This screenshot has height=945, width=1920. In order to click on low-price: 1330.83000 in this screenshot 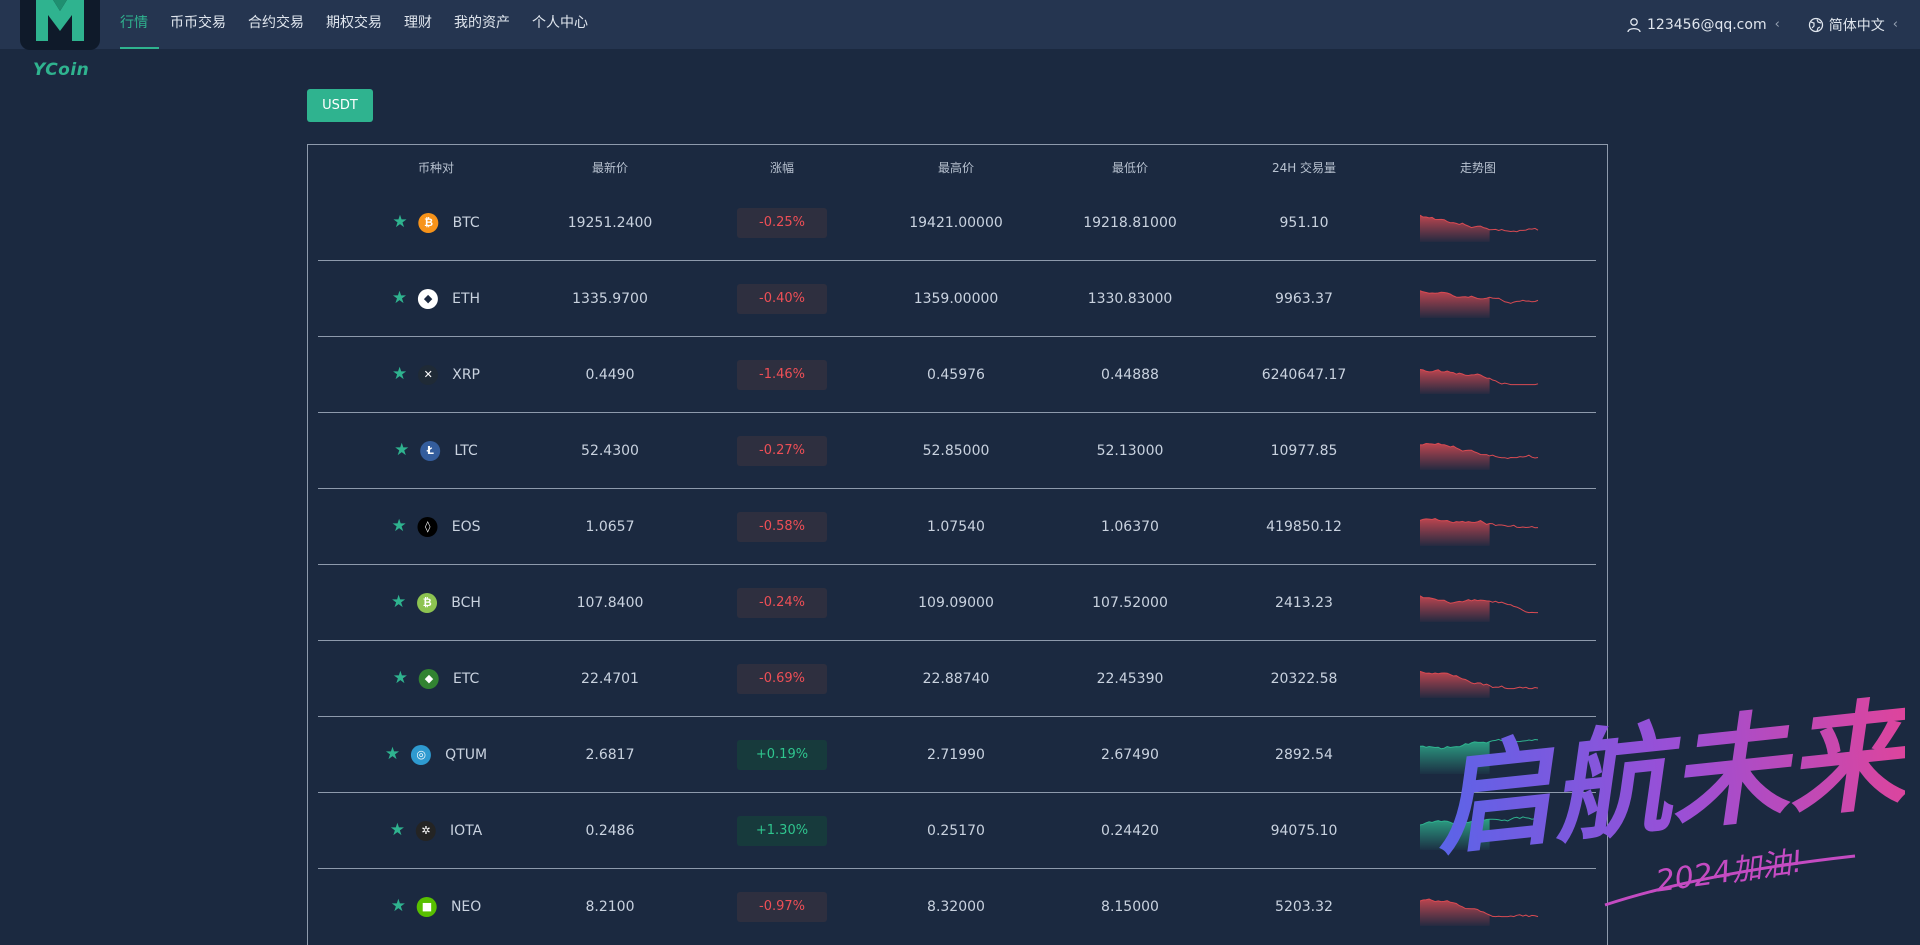, I will do `click(1130, 298)`.